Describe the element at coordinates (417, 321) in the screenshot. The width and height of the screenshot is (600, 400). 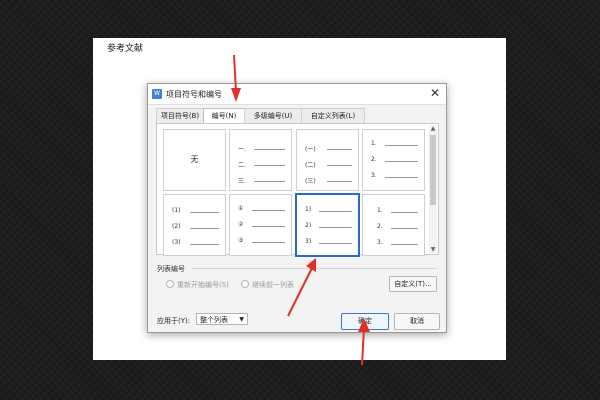
I see `cancel-button: 取消` at that location.